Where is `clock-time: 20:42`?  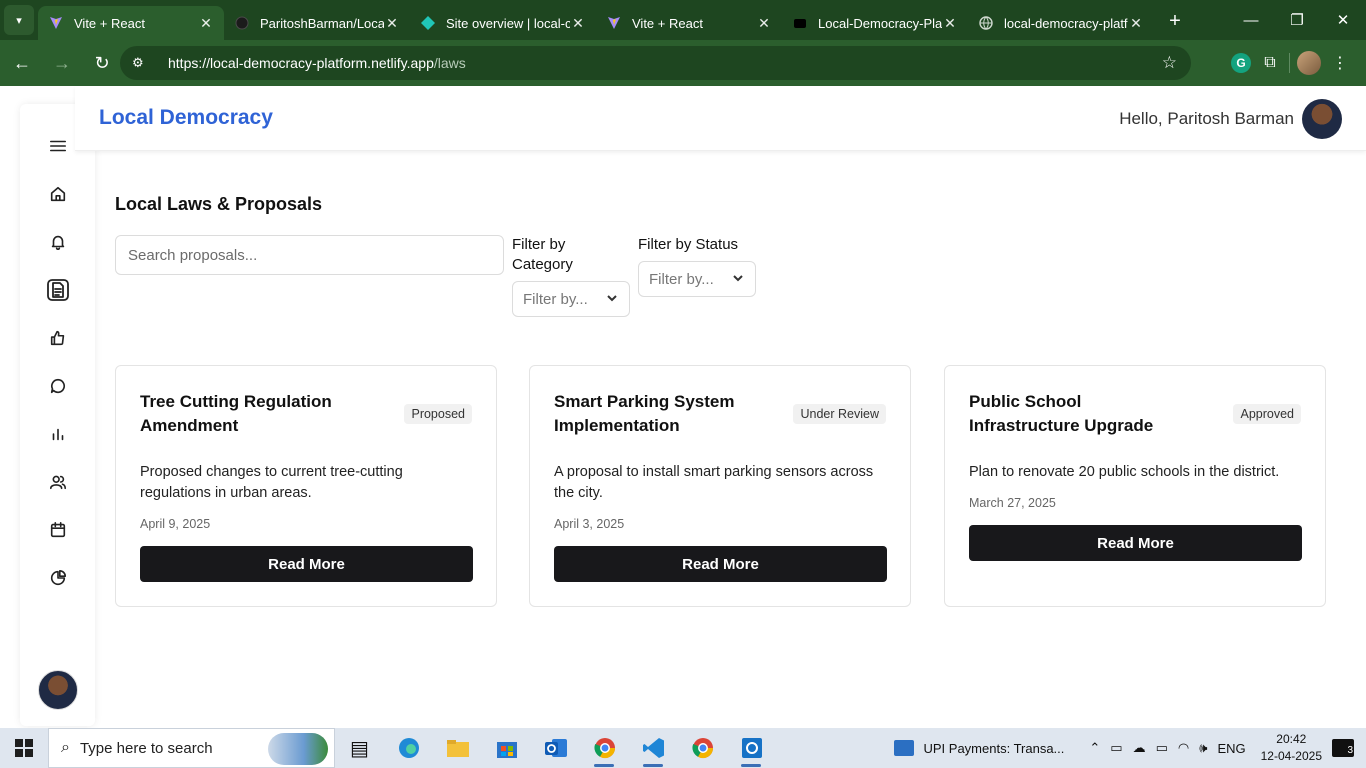 clock-time: 20:42 is located at coordinates (1291, 739).